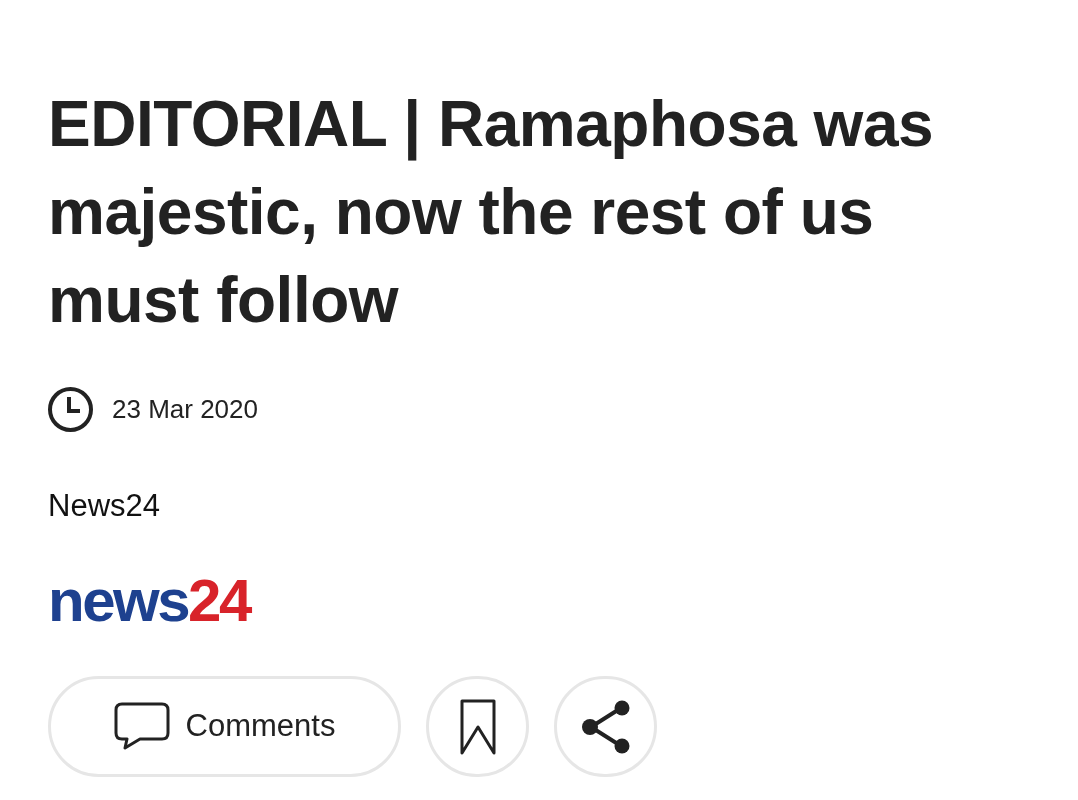  Describe the element at coordinates (149, 601) in the screenshot. I see `site-logo: news24` at that location.